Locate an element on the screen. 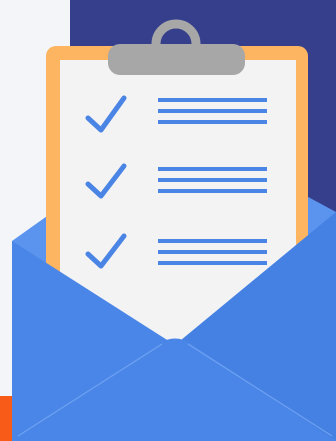 The height and width of the screenshot is (441, 336). clip-bar is located at coordinates (176, 59).